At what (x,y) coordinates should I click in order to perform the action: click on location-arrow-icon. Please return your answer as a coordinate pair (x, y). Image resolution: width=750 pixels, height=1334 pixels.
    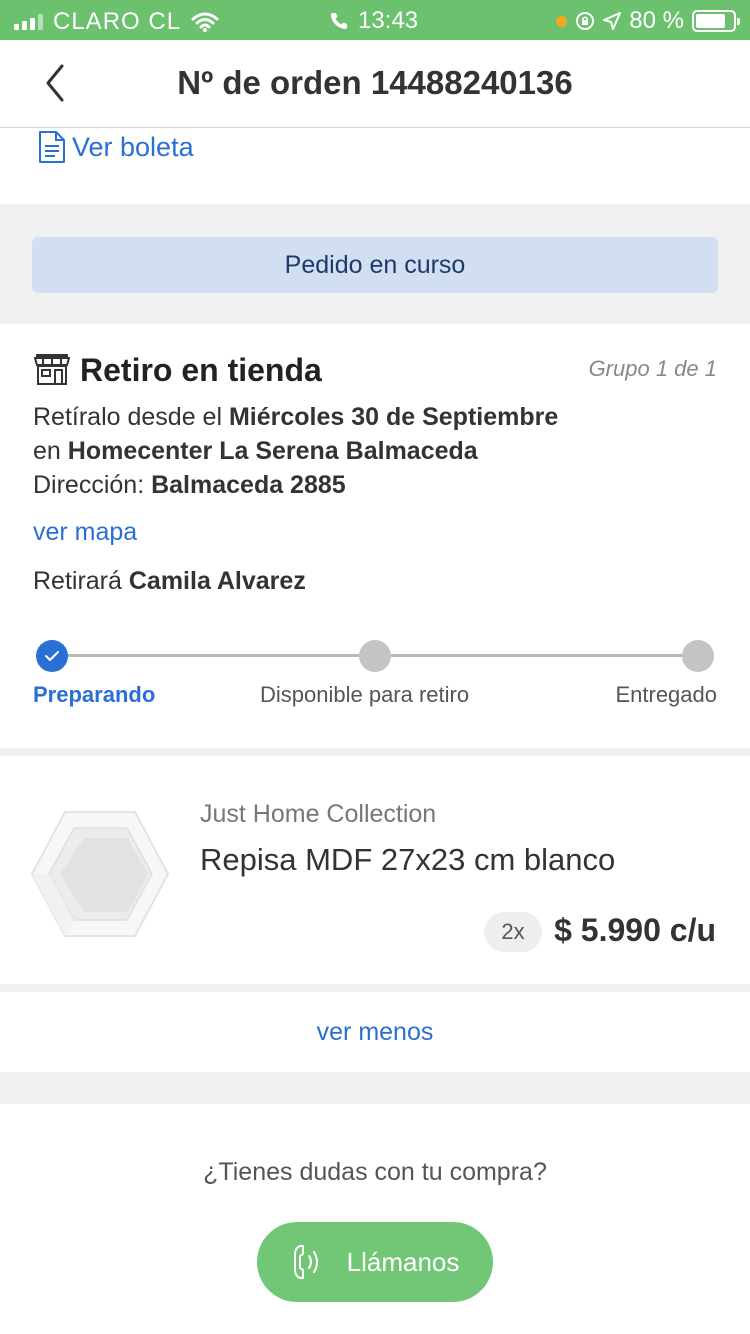
    Looking at the image, I should click on (612, 21).